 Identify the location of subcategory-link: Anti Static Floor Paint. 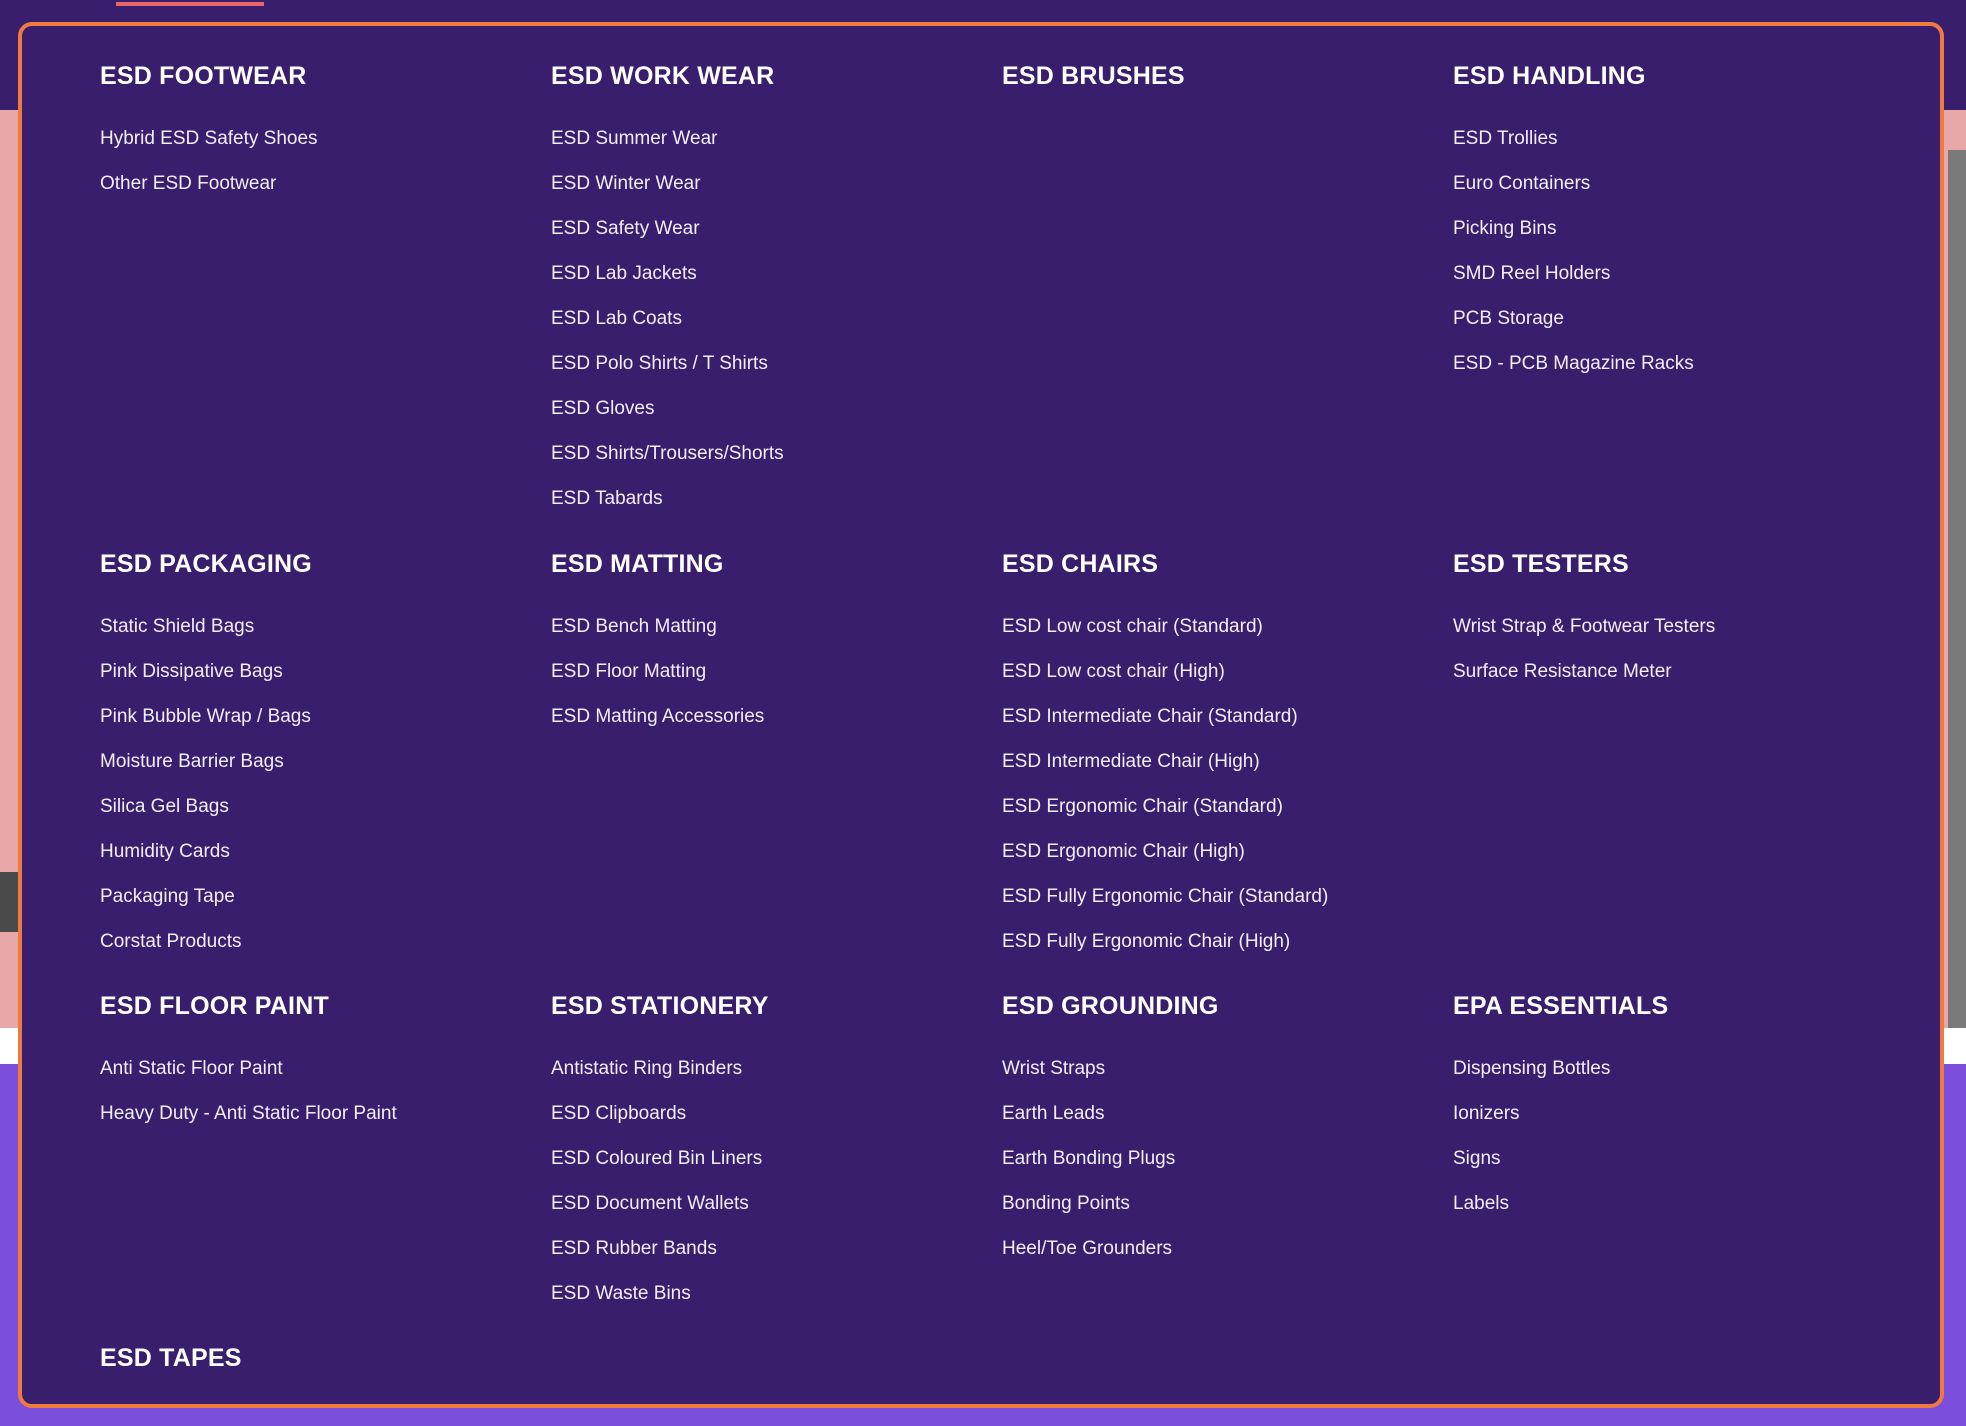
(325, 1068).